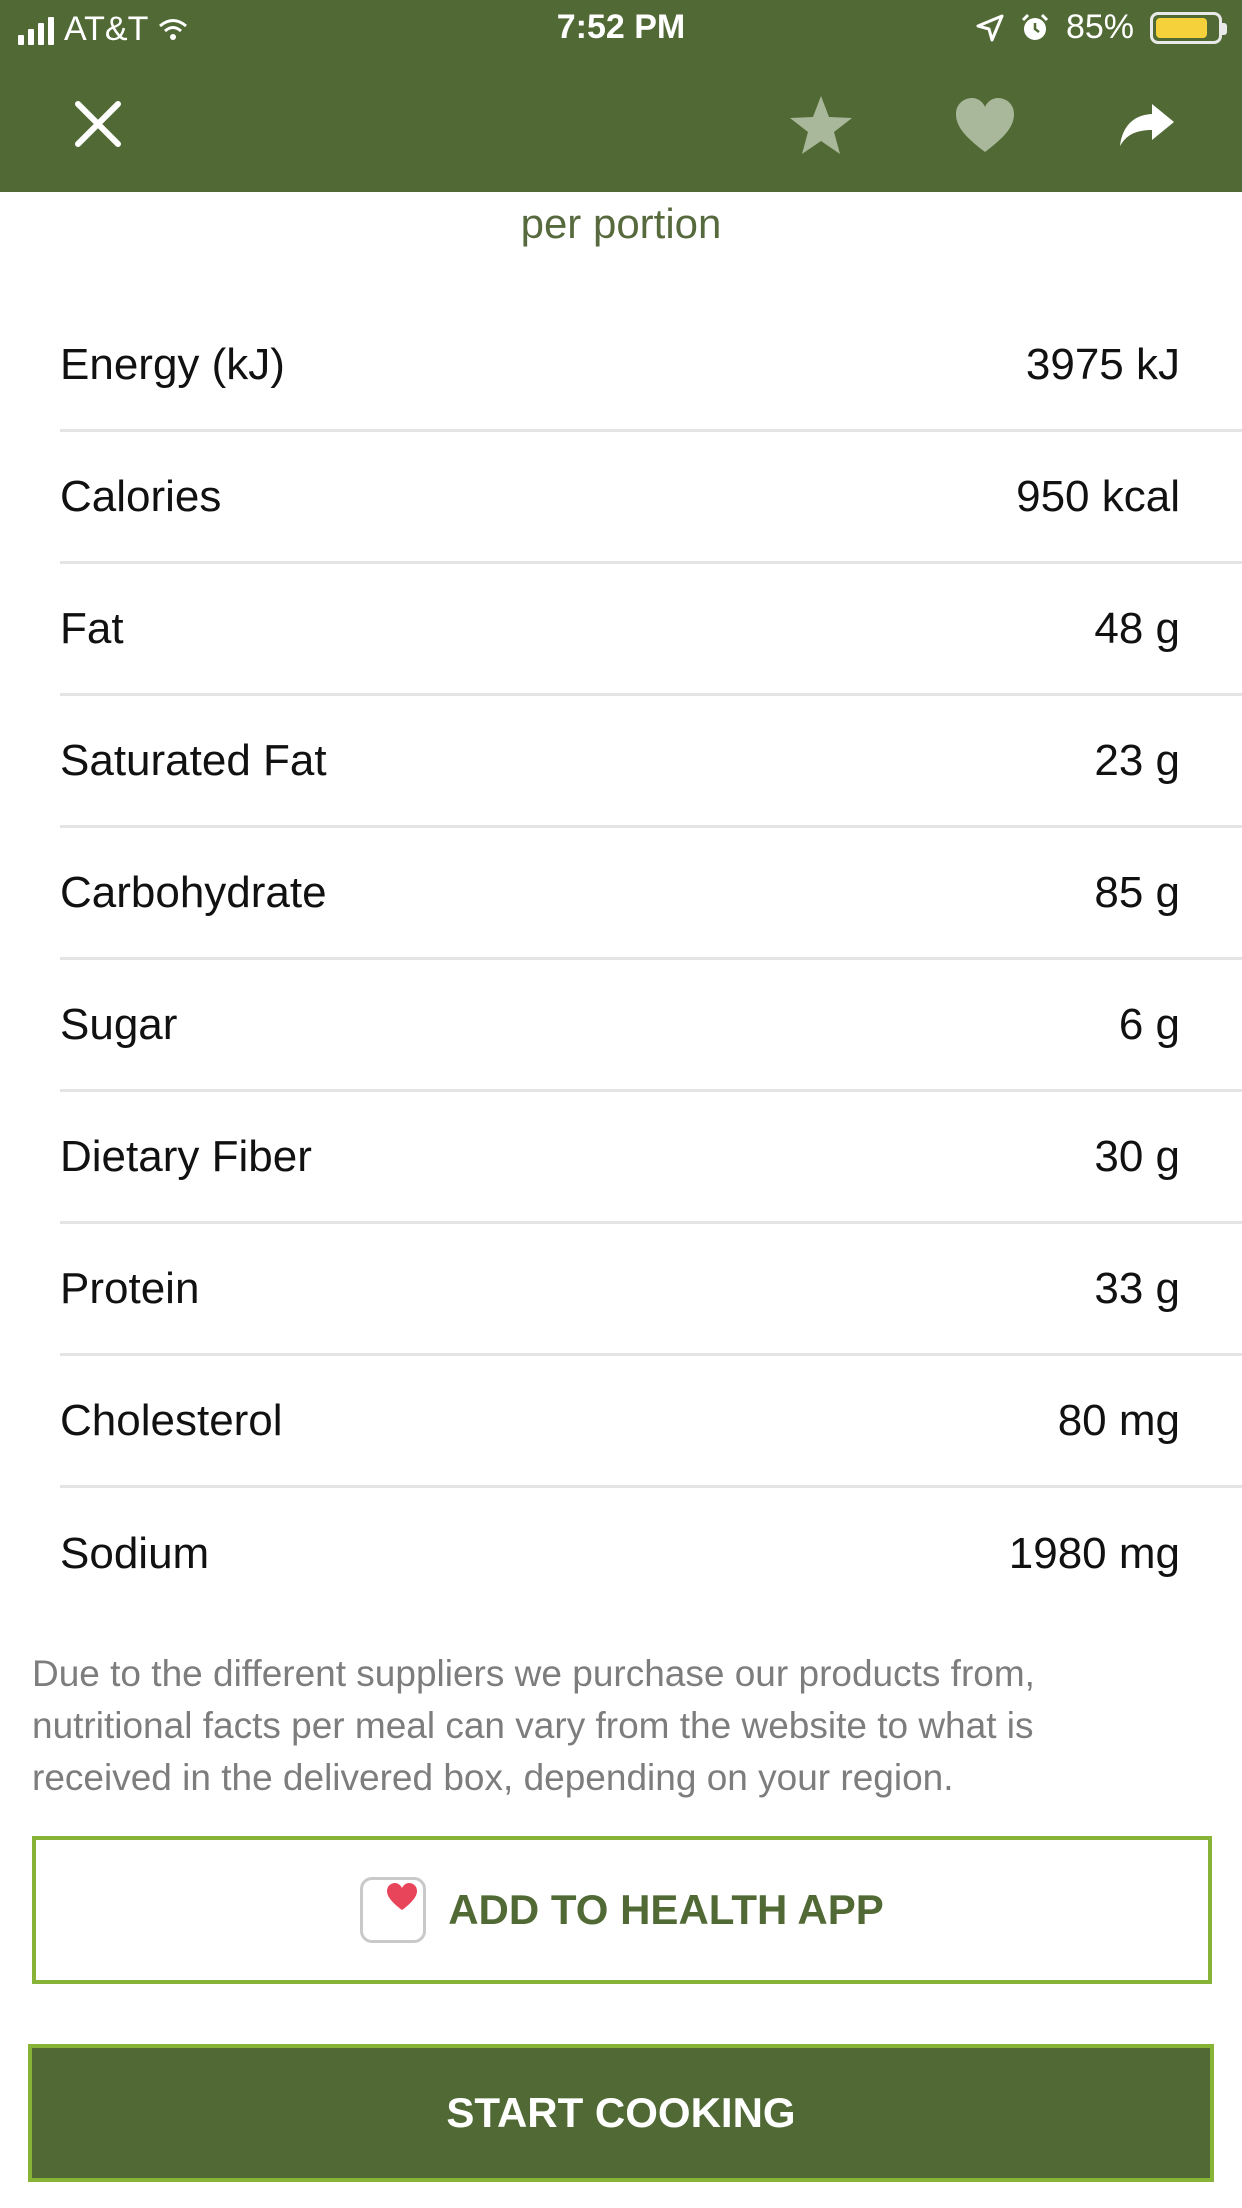 This screenshot has height=2208, width=1242. I want to click on close-icon, so click(98, 124).